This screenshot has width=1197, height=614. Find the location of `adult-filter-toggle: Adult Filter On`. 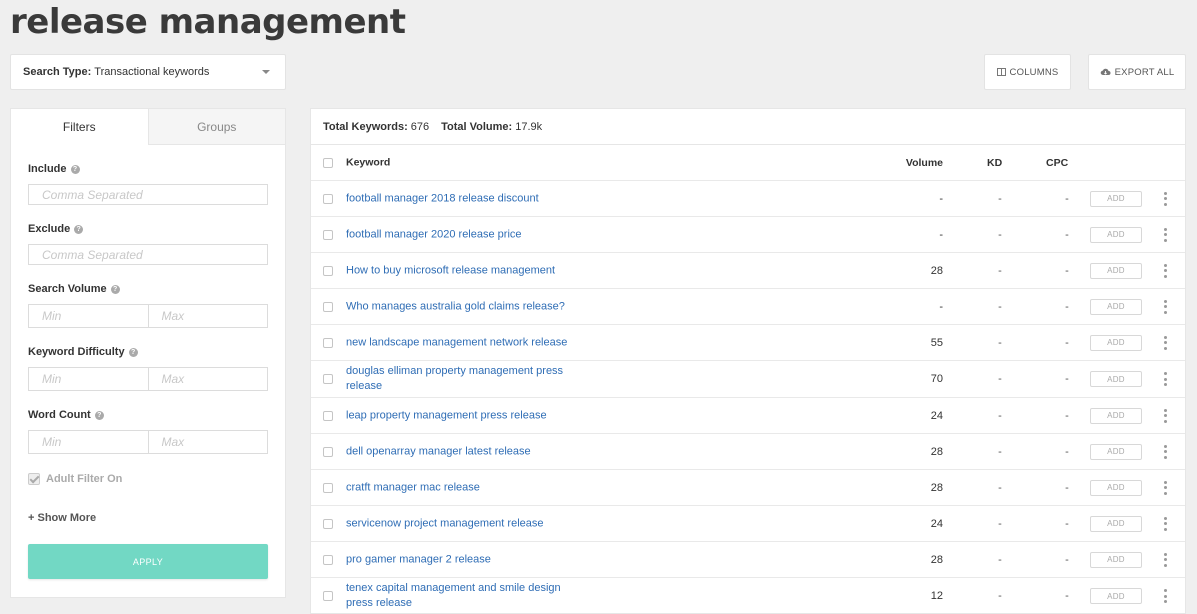

adult-filter-toggle: Adult Filter On is located at coordinates (75, 479).